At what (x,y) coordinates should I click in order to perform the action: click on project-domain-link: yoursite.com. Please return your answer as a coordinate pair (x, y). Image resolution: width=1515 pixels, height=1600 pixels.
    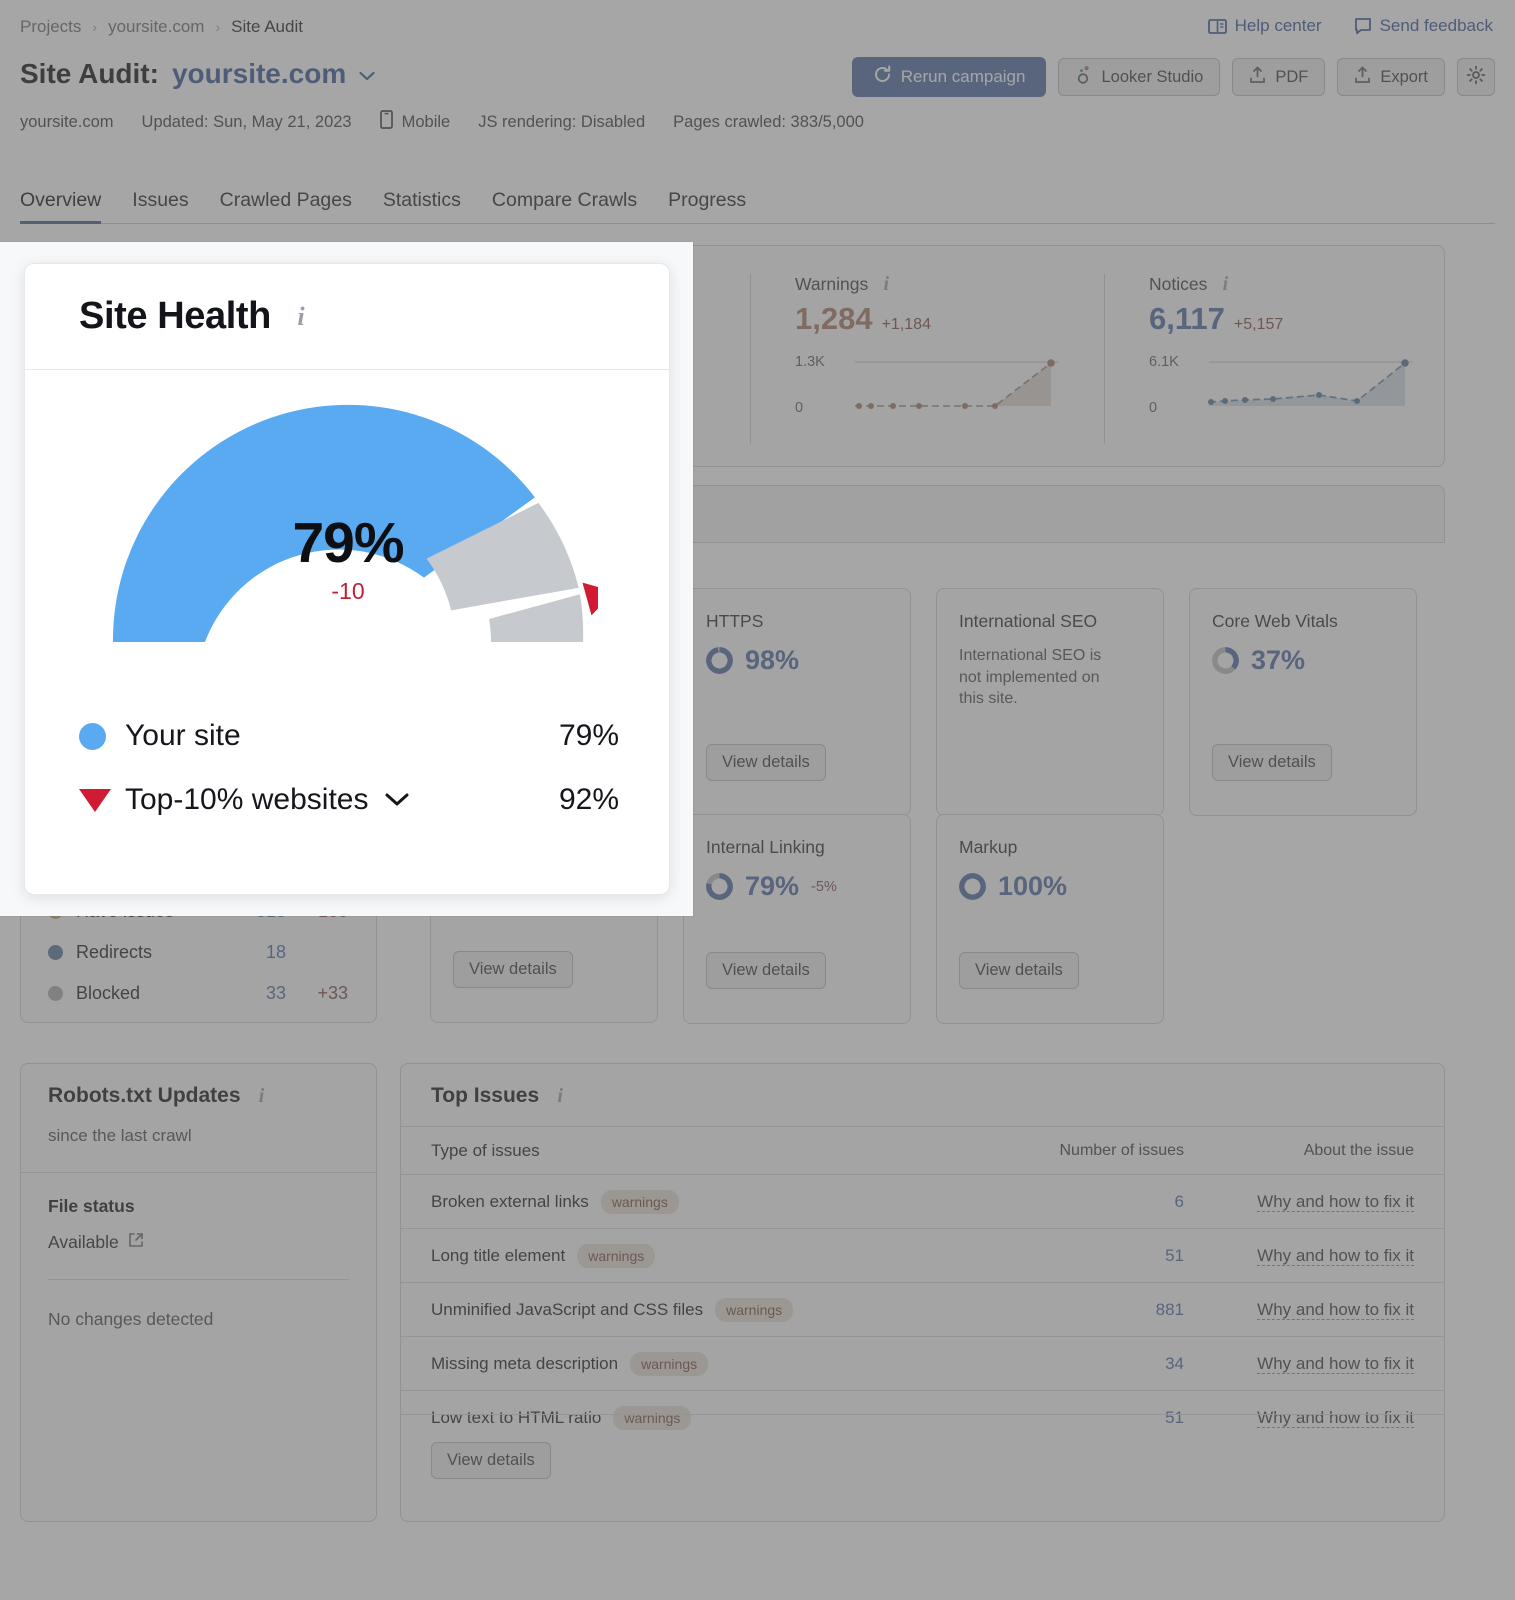
    Looking at the image, I should click on (259, 74).